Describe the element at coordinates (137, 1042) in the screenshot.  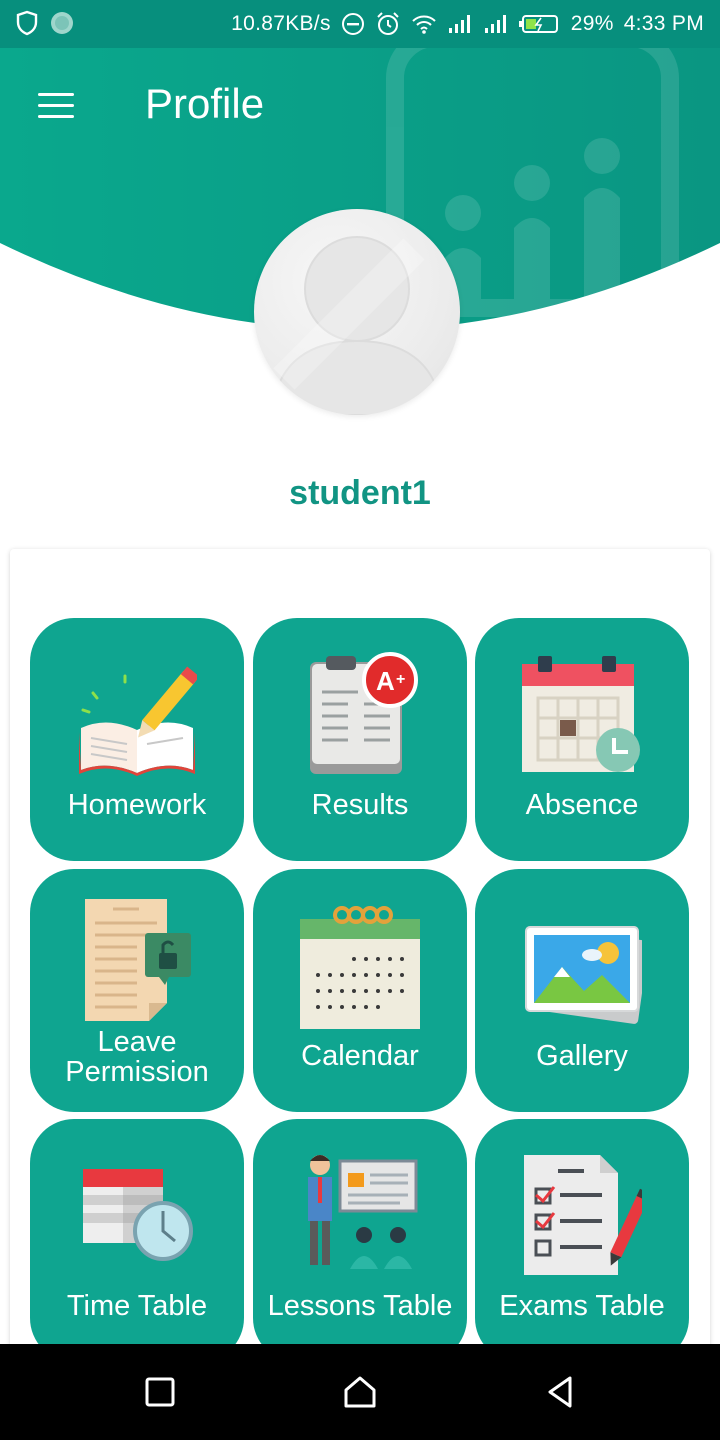
I see `tile-label-line1: Leave` at that location.